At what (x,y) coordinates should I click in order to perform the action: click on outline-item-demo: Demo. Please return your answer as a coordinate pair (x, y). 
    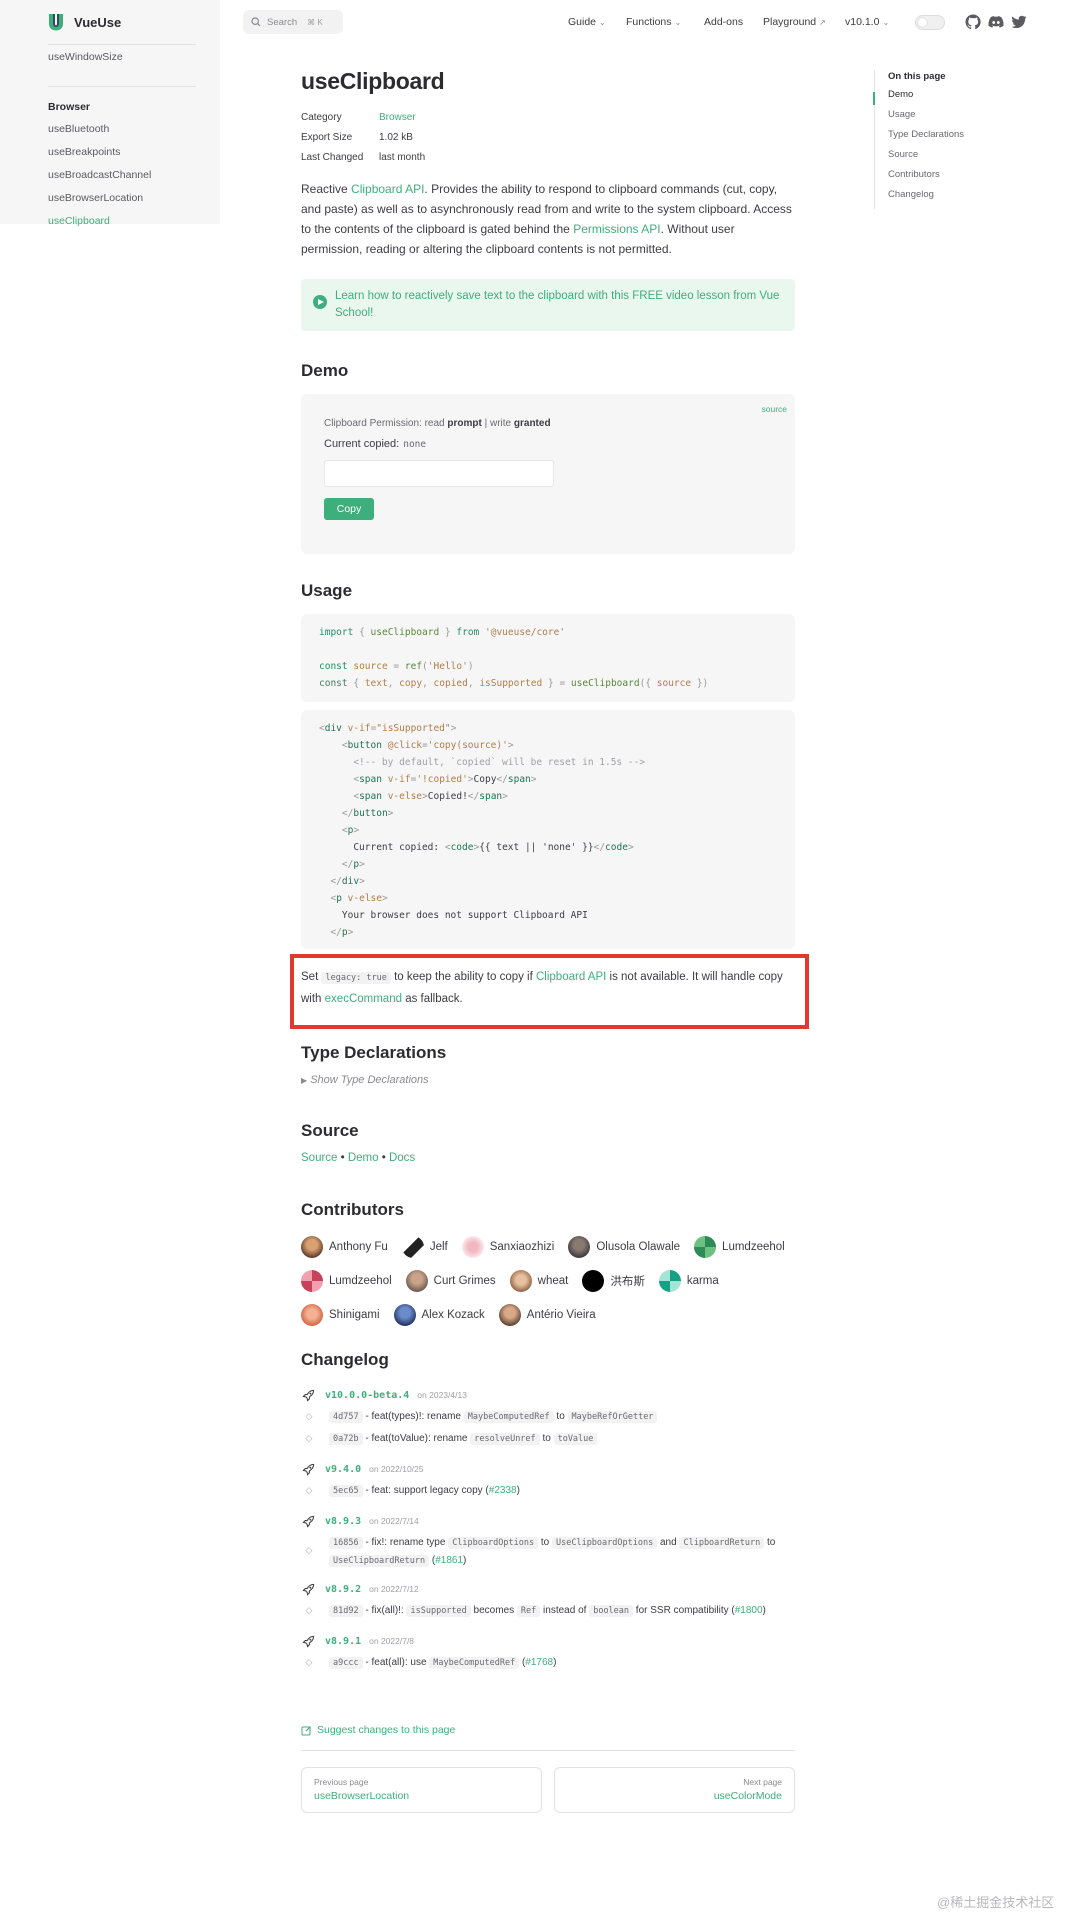
    Looking at the image, I should click on (951, 95).